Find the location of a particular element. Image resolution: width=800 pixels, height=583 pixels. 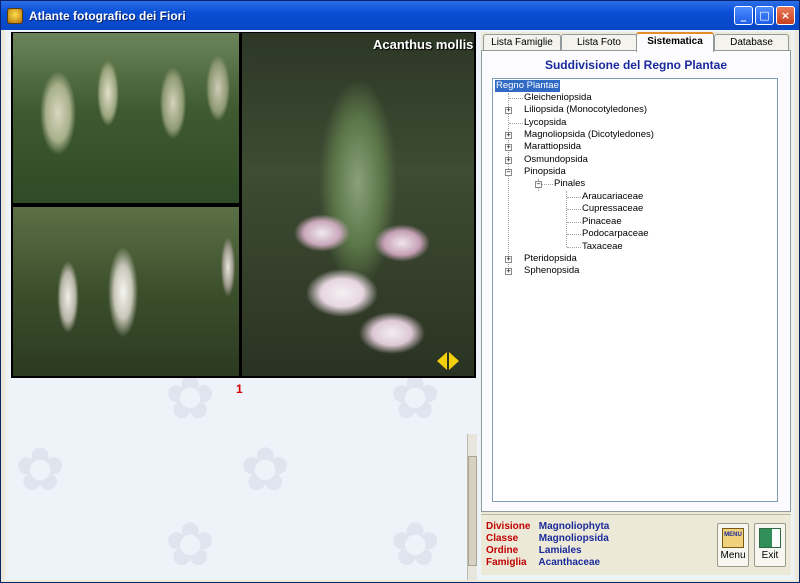

tree-node: Magnoliopsida (Dicotyledones) is located at coordinates (589, 135).